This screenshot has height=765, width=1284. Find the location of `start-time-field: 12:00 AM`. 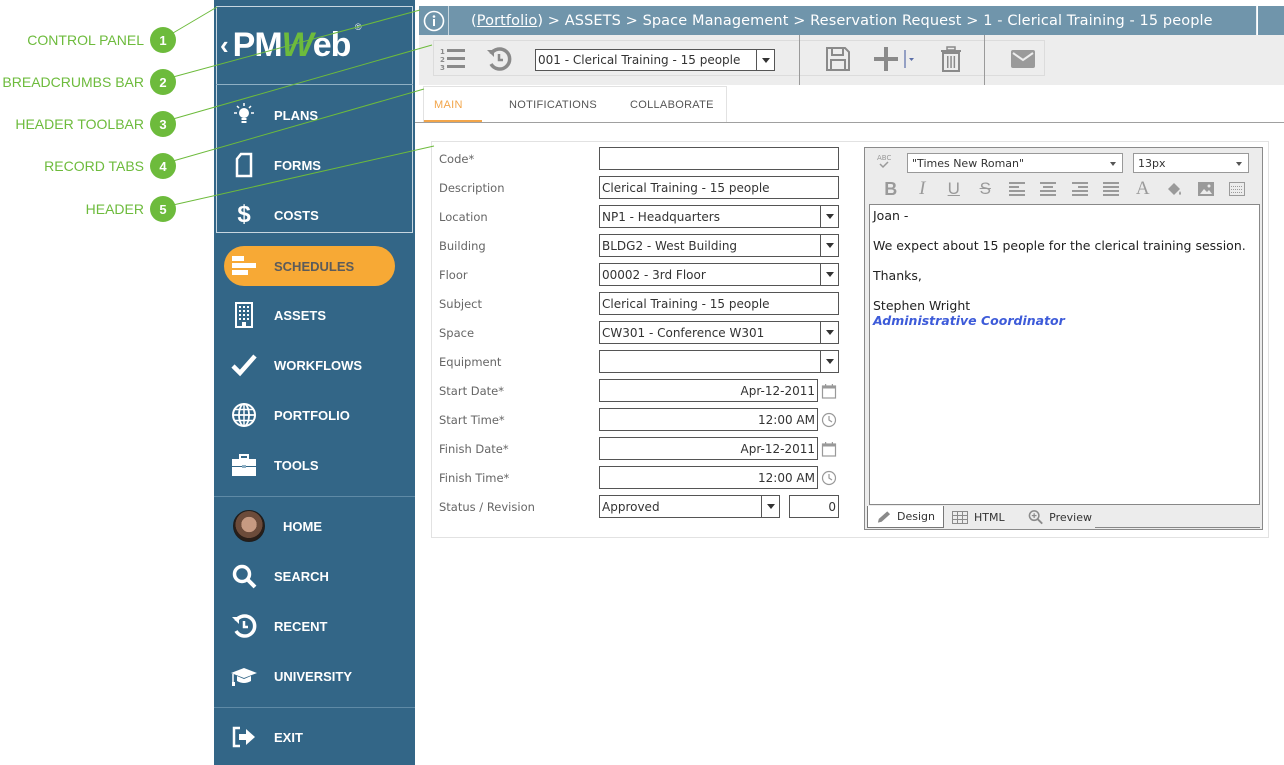

start-time-field: 12:00 AM is located at coordinates (708, 419).